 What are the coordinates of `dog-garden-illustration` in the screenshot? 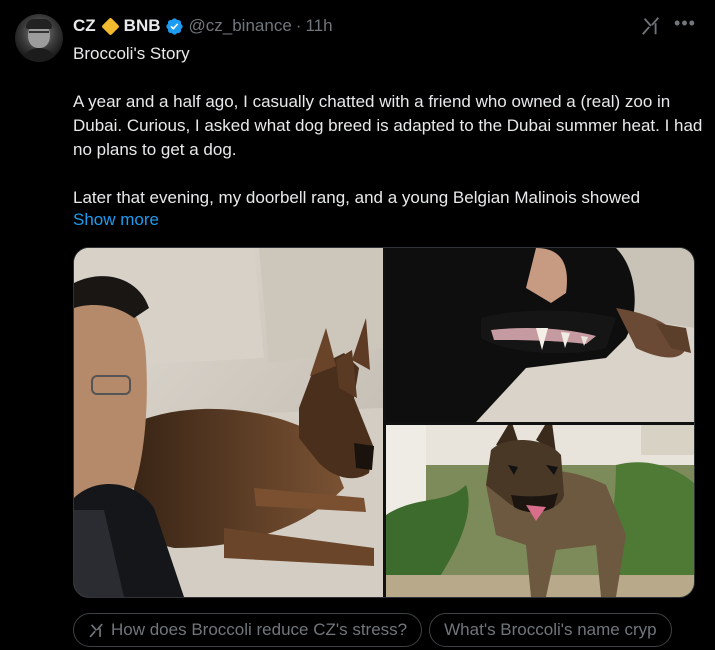 It's located at (540, 511).